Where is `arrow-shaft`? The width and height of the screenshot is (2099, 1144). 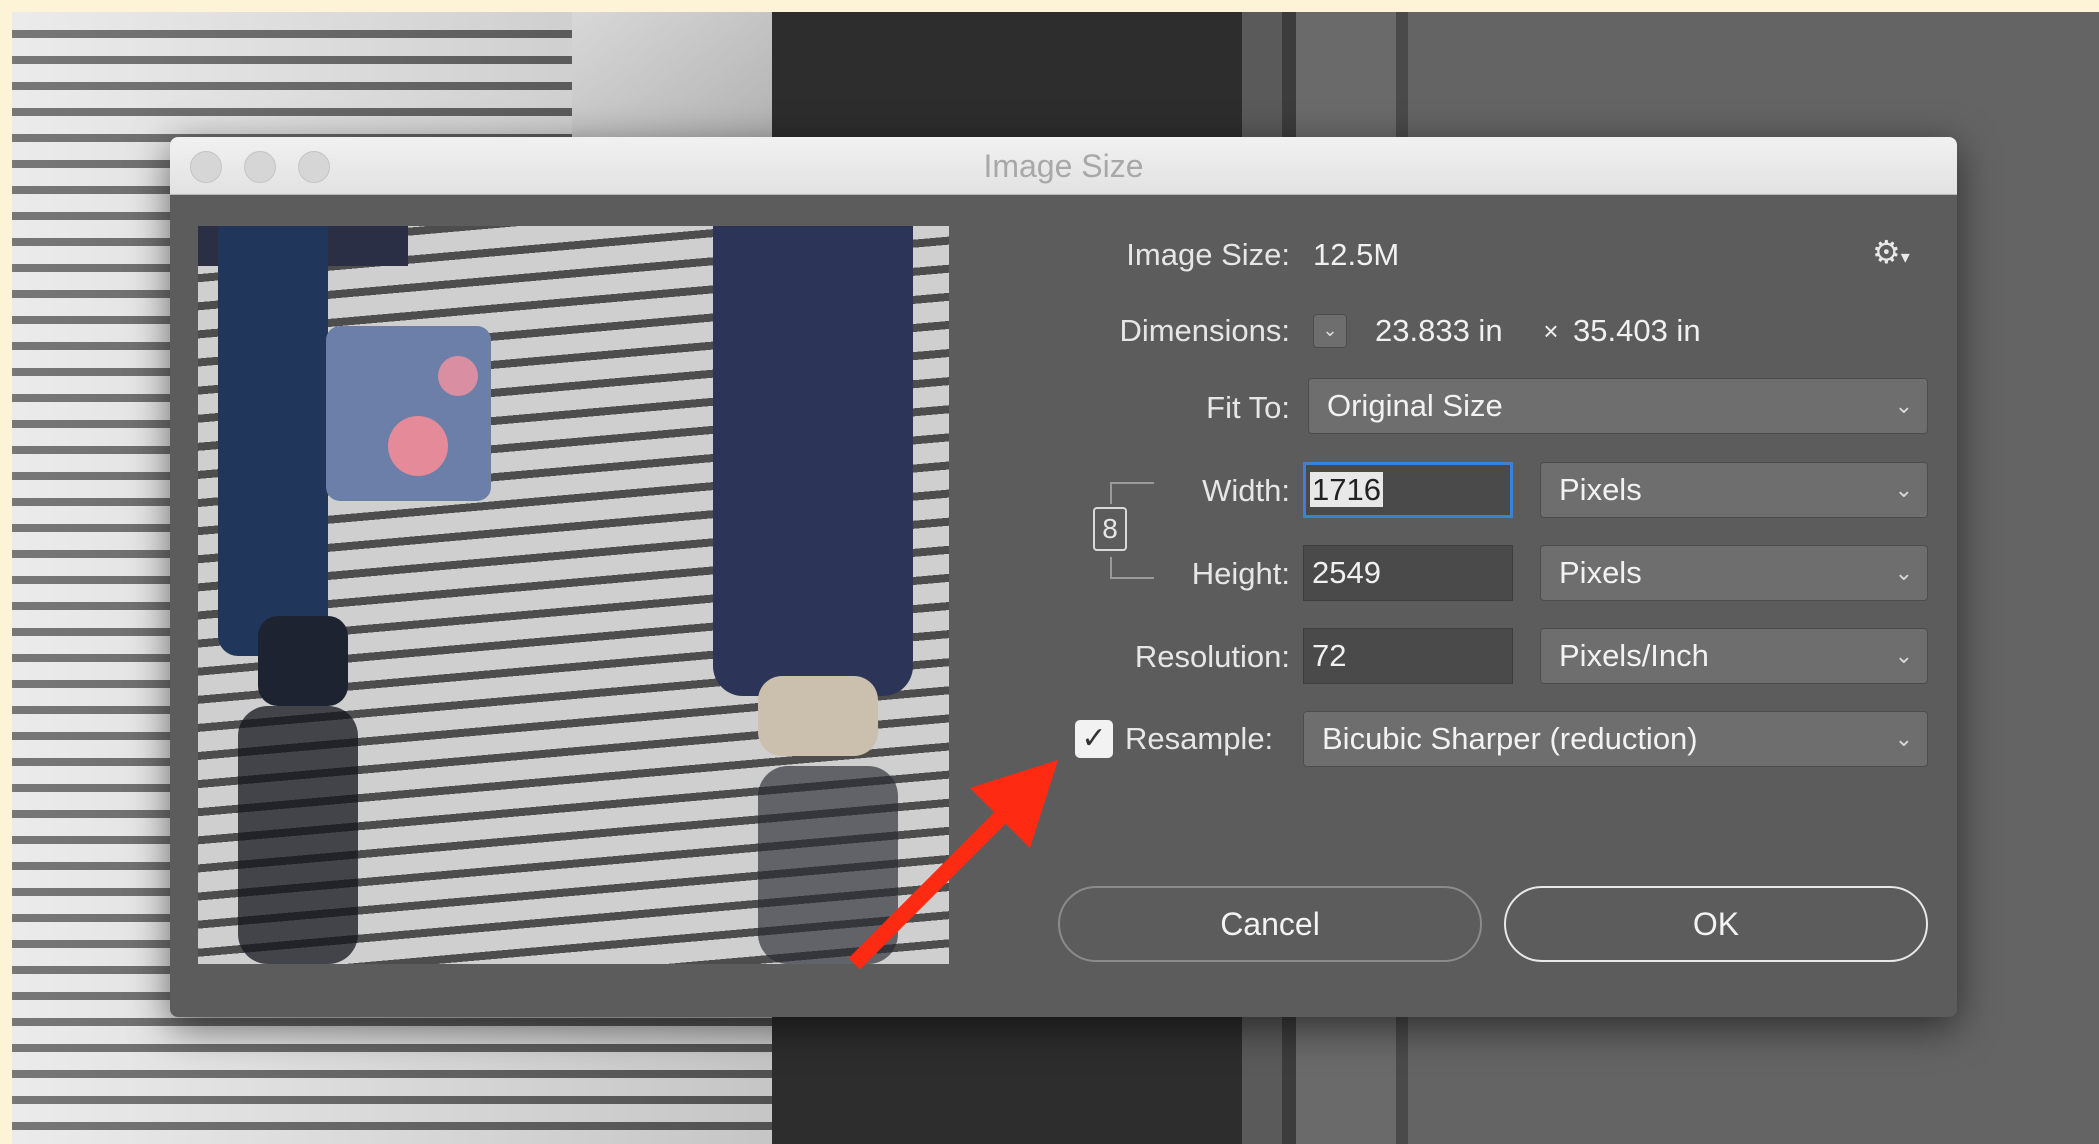 arrow-shaft is located at coordinates (934, 884).